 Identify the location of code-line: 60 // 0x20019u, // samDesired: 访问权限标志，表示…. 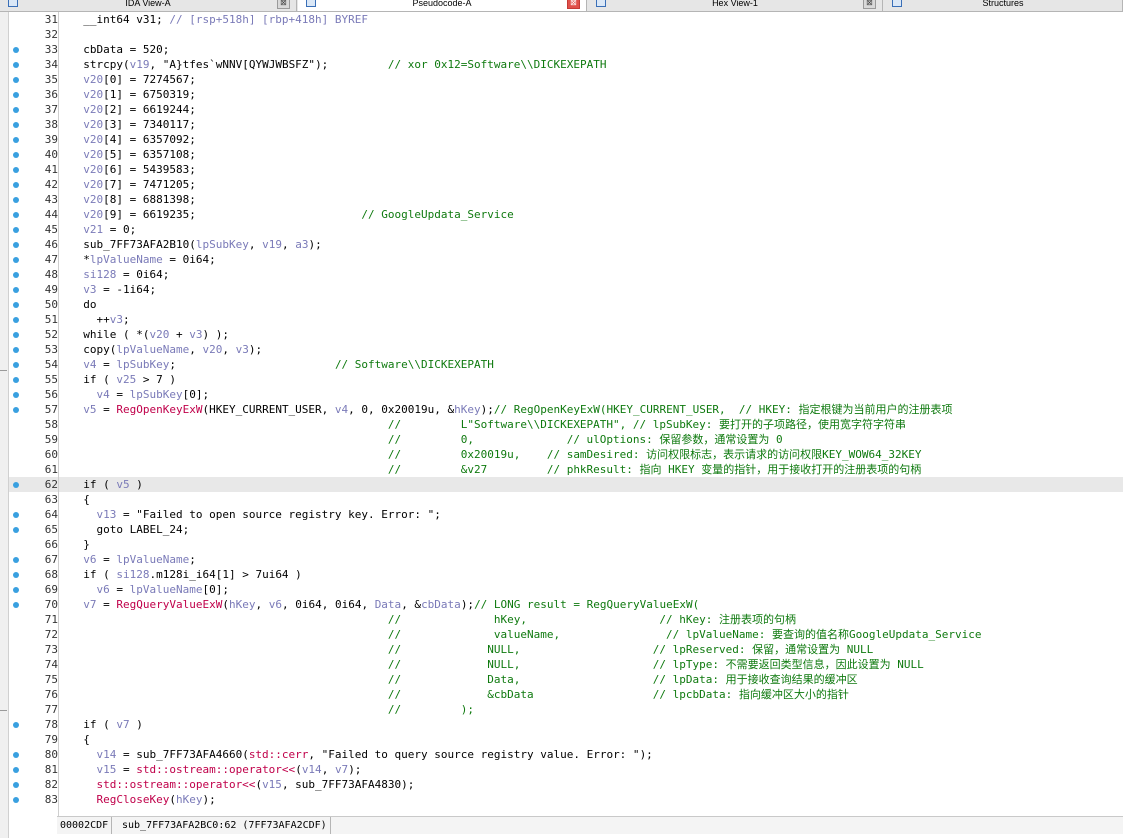
(566, 454).